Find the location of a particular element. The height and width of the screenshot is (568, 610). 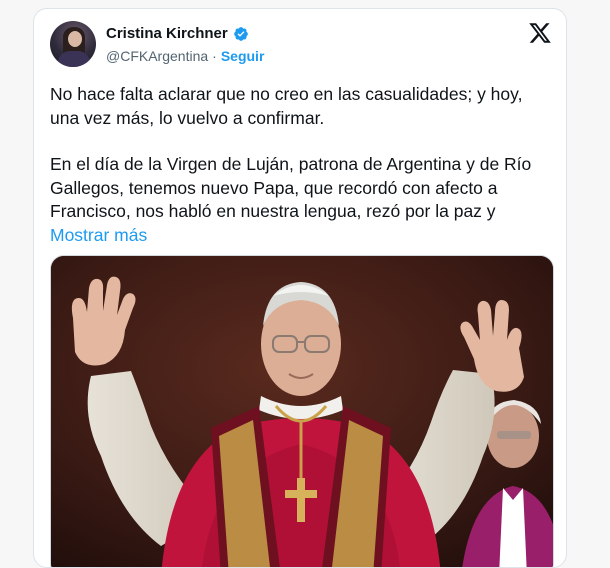

author-handle-row: @CFKArgentina · Seguir is located at coordinates (185, 56).